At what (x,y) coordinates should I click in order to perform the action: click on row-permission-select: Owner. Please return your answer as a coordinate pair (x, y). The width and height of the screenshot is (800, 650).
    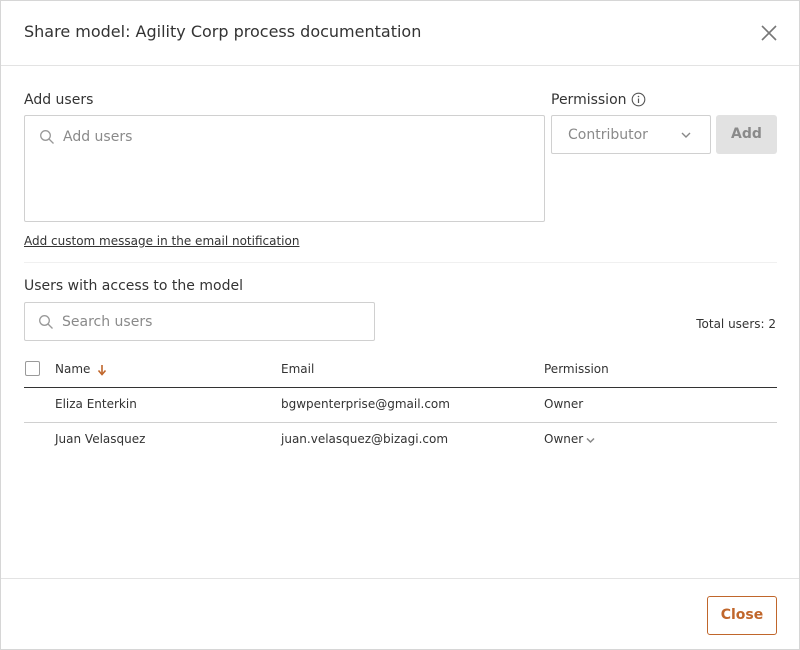
    Looking at the image, I should click on (563, 439).